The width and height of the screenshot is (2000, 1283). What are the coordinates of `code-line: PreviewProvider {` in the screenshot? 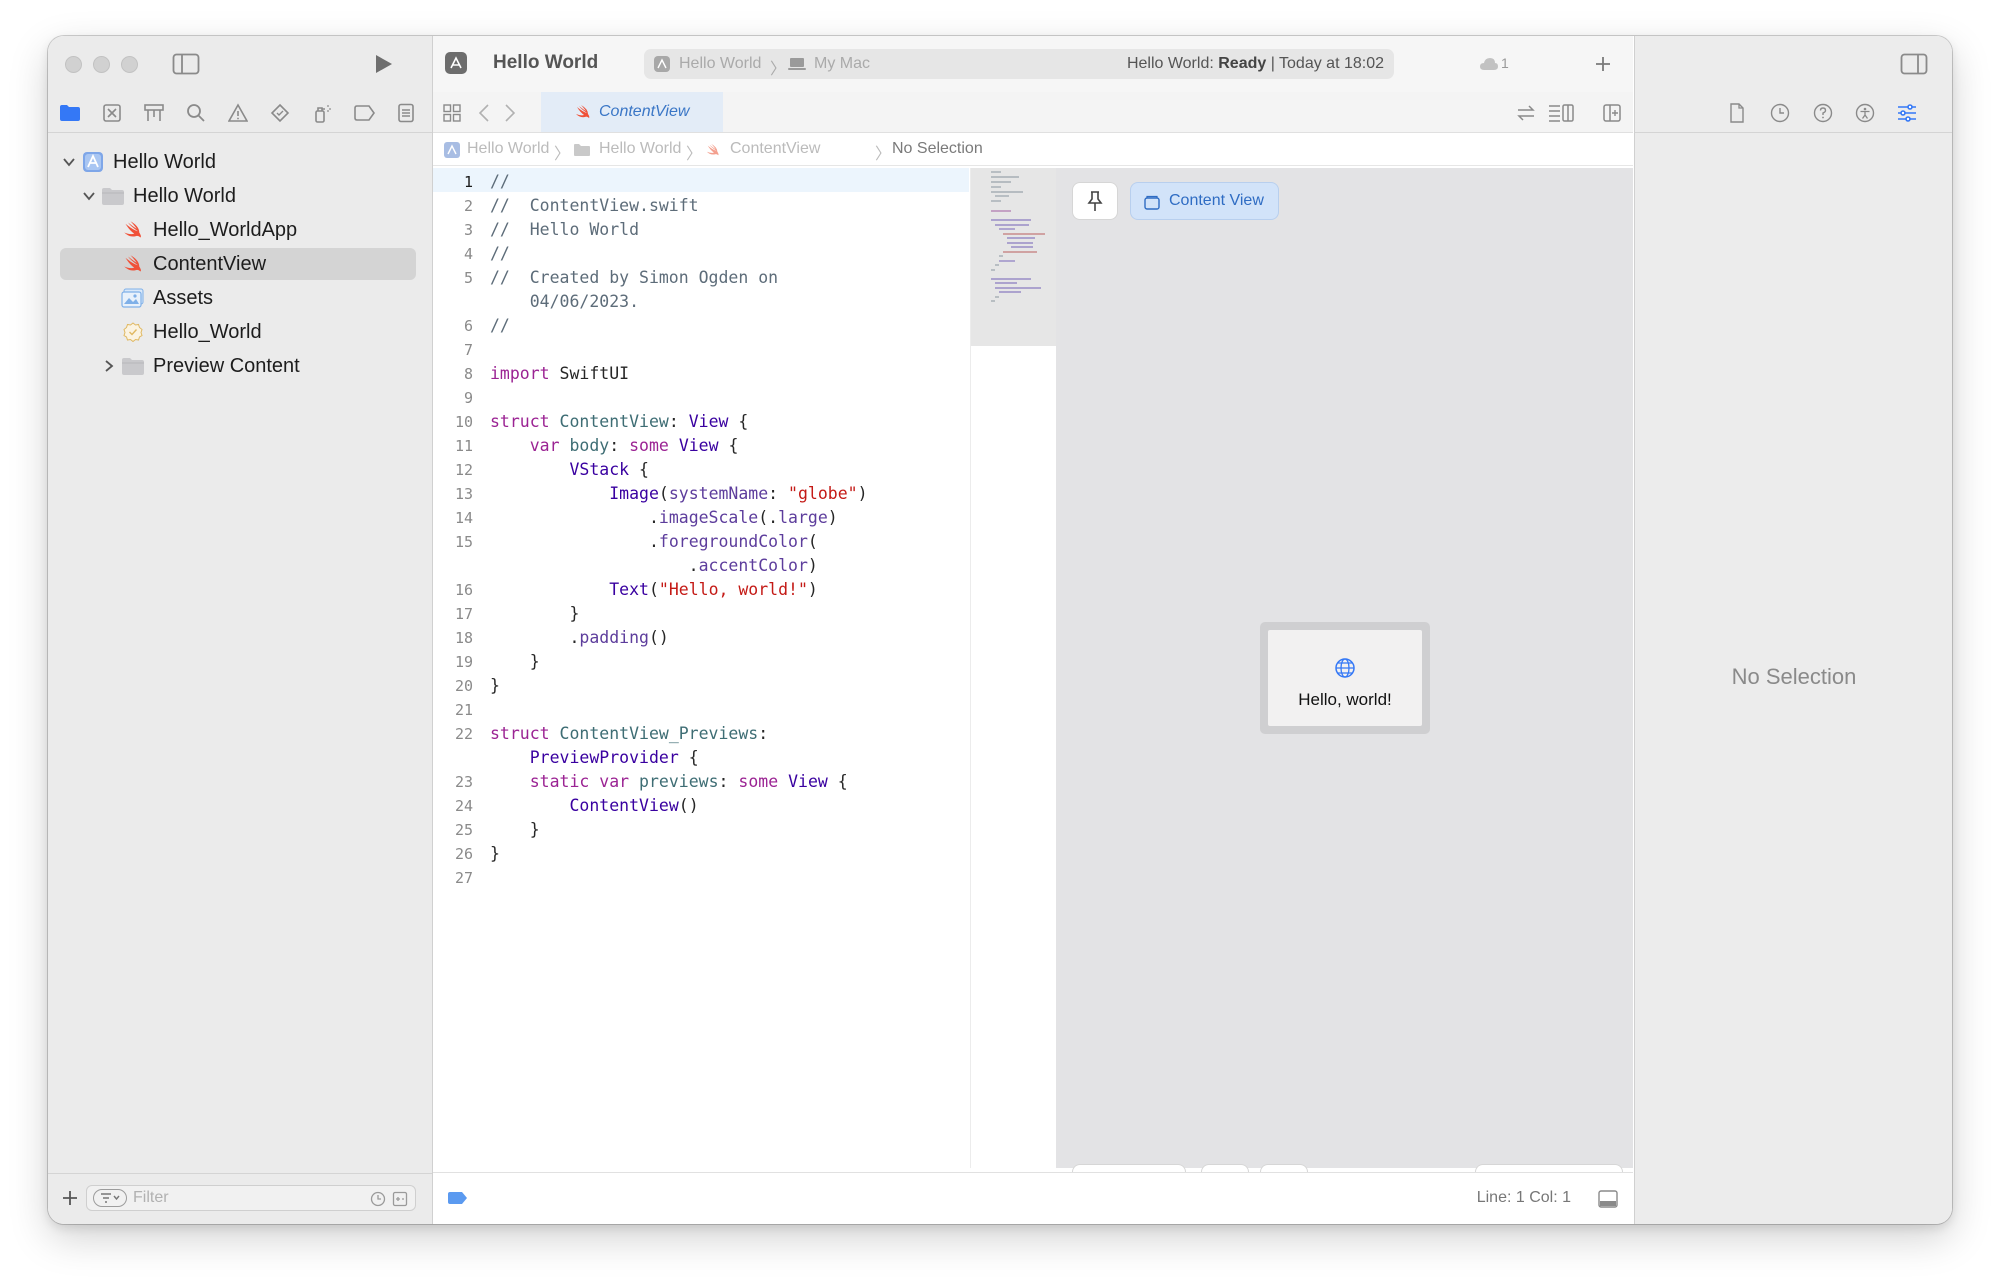 It's located at (594, 757).